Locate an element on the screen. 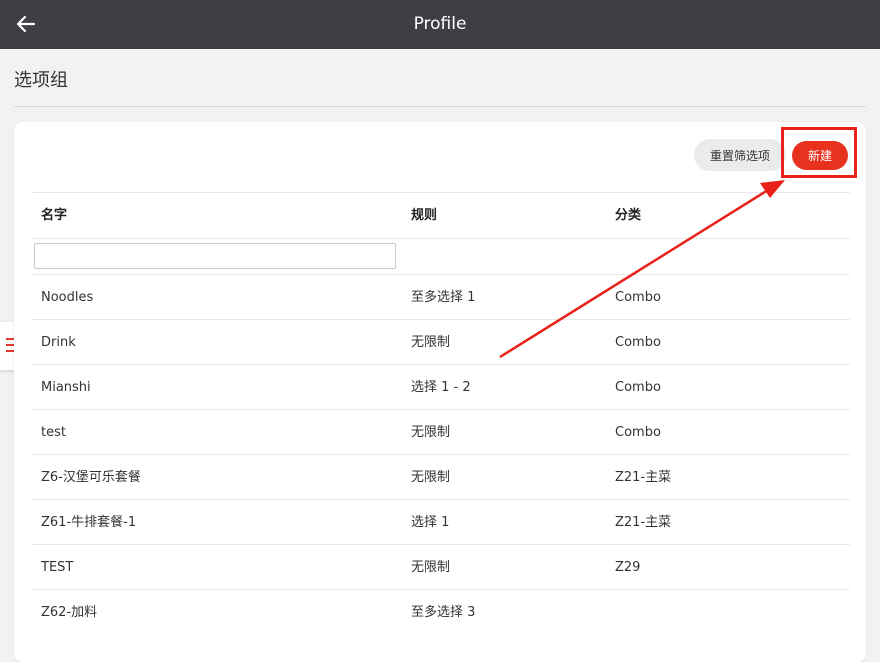 The height and width of the screenshot is (662, 880). table-row: TEST 无限制 Z29 is located at coordinates (441, 566).